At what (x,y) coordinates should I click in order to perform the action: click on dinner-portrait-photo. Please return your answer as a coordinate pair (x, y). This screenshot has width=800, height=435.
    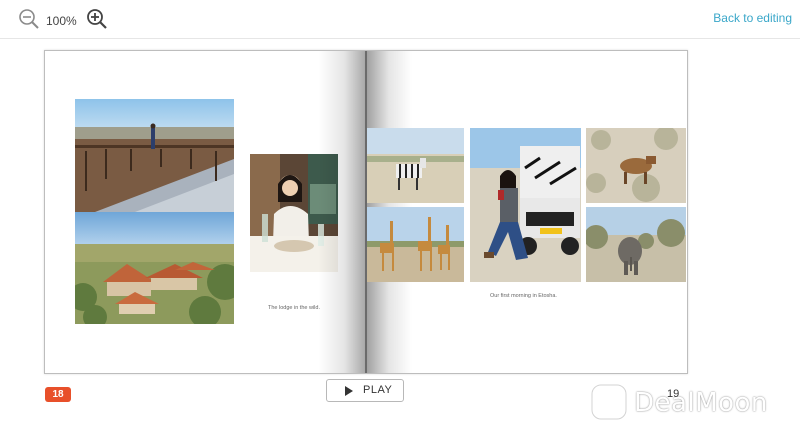
    Looking at the image, I should click on (294, 213).